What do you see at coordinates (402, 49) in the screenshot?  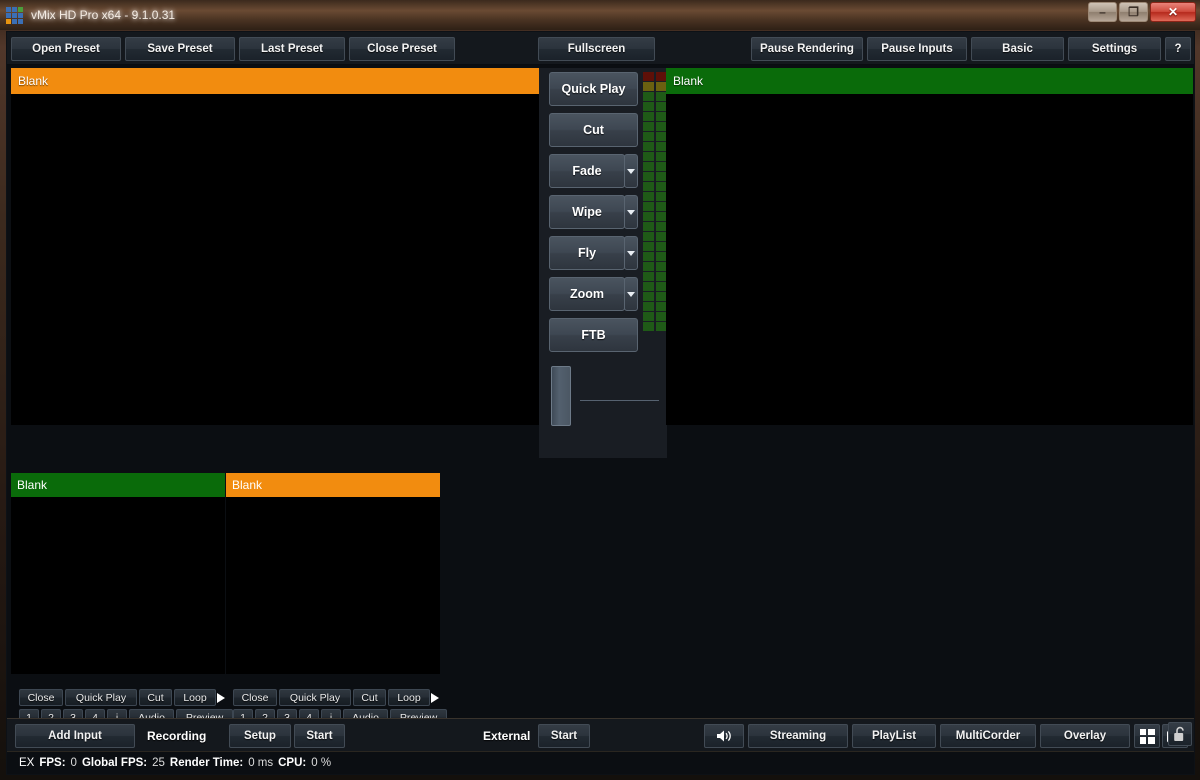 I see `close-preset-button: Close Preset` at bounding box center [402, 49].